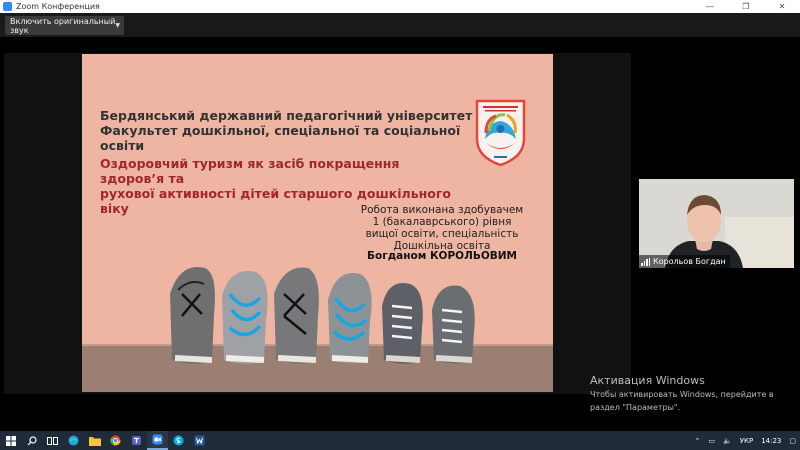 Image resolution: width=800 pixels, height=450 pixels. Describe the element at coordinates (94, 440) in the screenshot. I see `file-explorer-icon` at that location.